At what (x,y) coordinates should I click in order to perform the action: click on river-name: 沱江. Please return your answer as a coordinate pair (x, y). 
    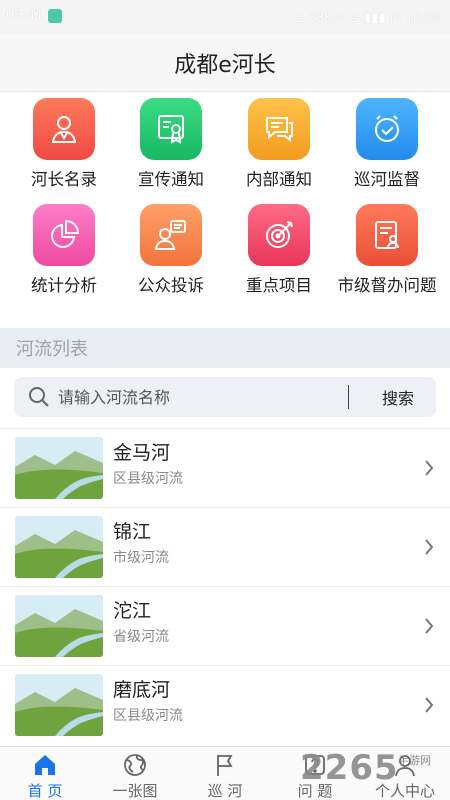
    Looking at the image, I should click on (132, 611).